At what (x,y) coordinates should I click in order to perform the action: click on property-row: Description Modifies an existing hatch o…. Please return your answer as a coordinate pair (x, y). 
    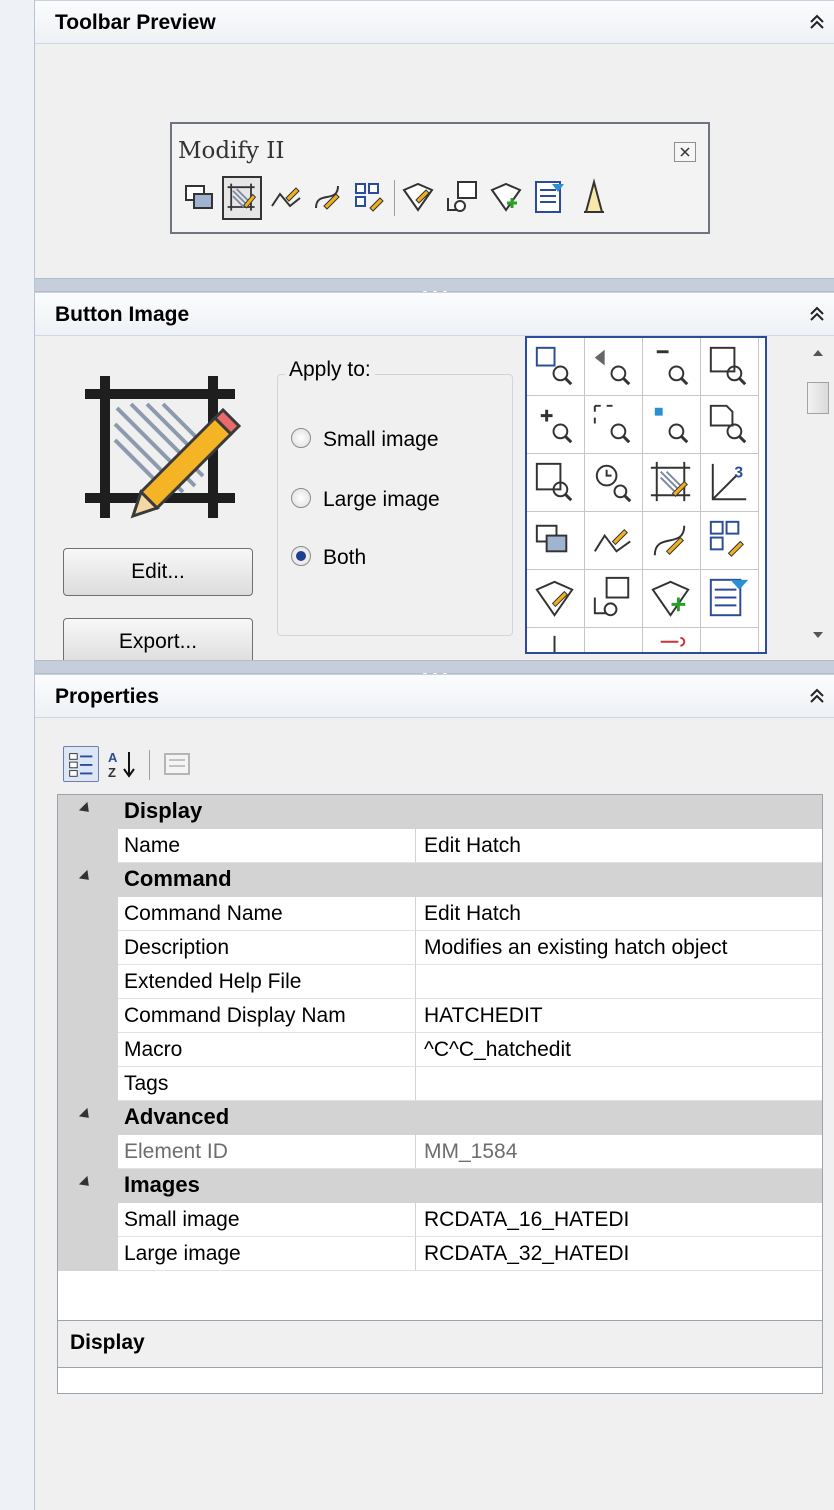
    Looking at the image, I should click on (440, 948).